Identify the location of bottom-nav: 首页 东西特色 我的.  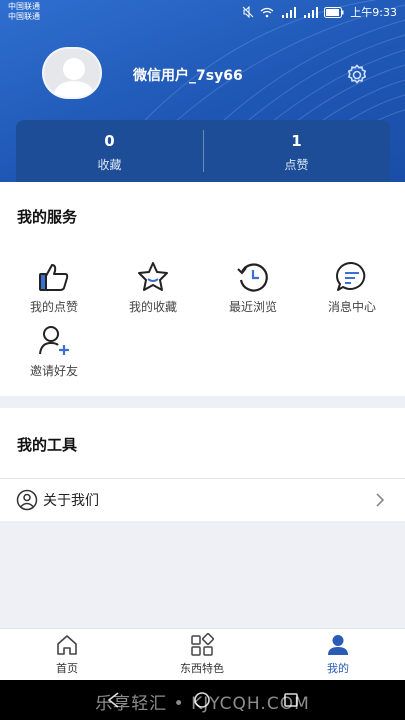
(202, 654).